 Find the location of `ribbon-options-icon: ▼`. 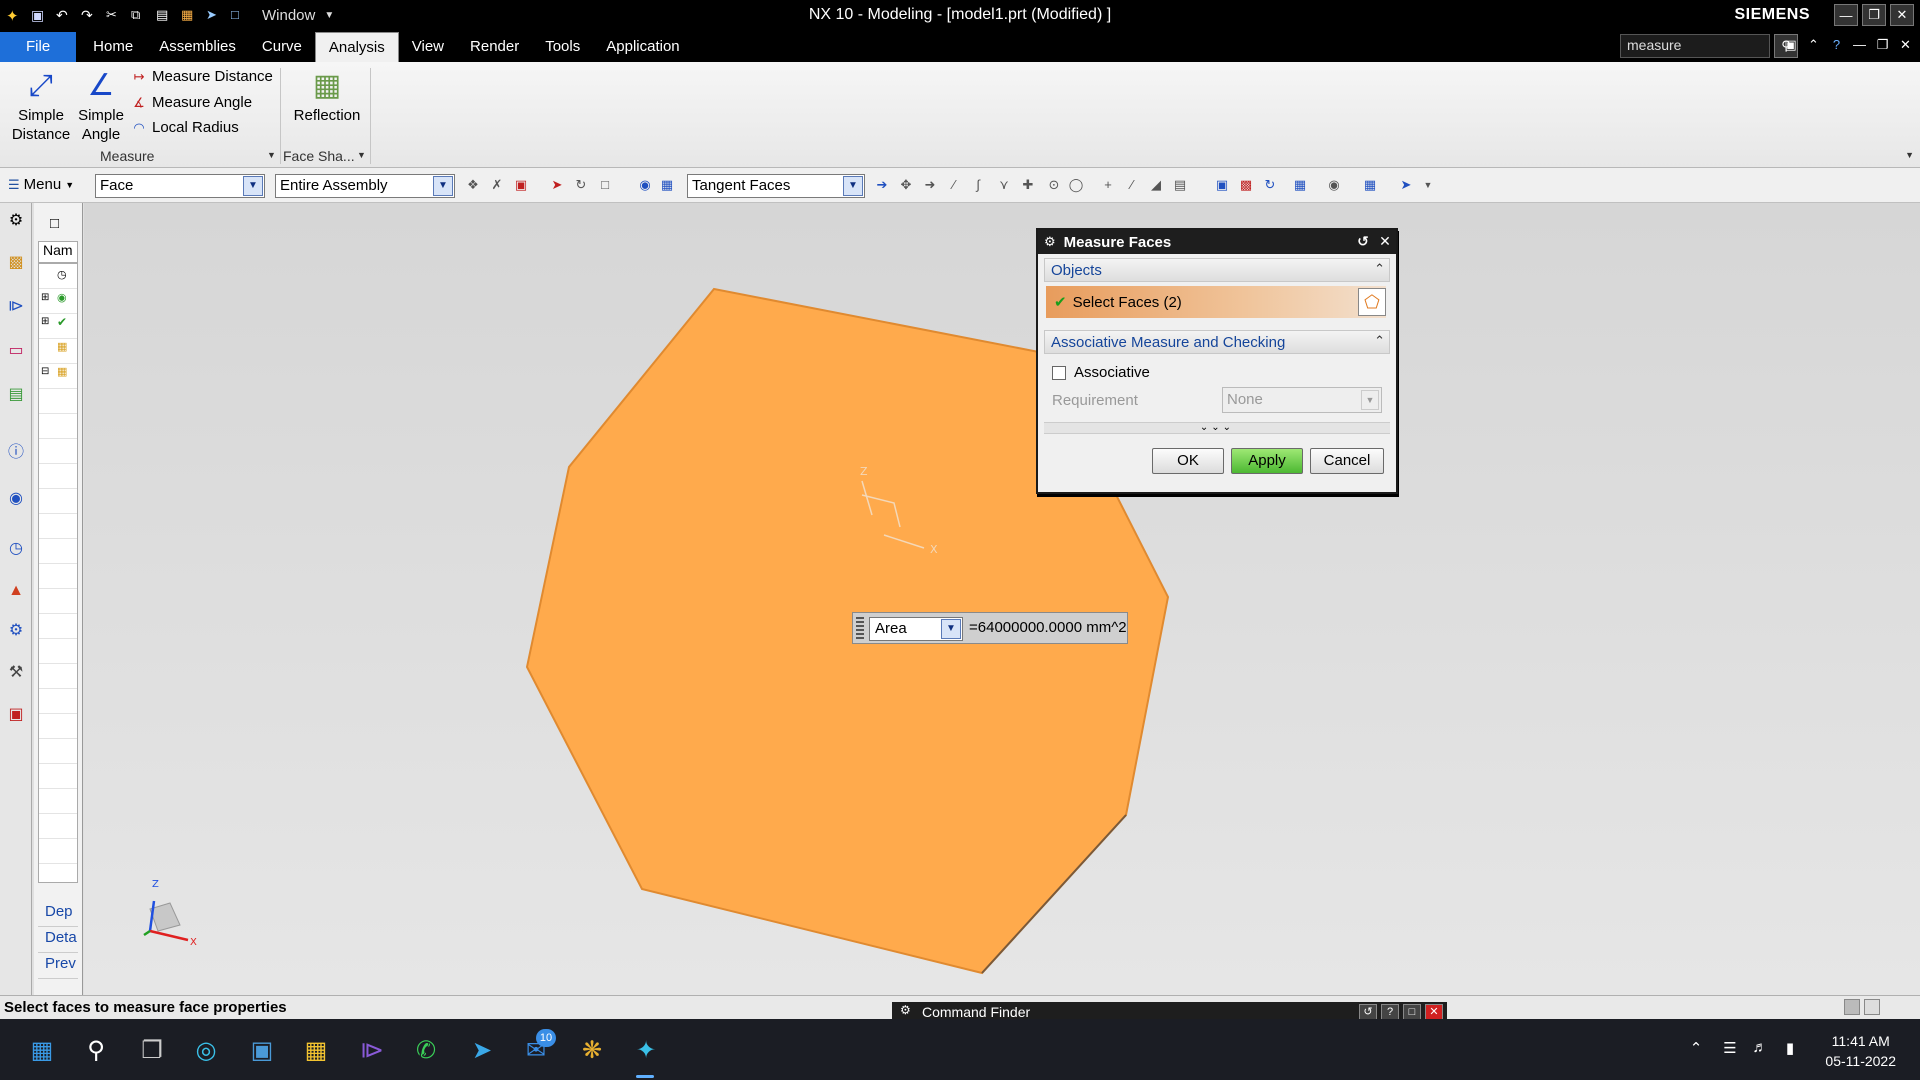

ribbon-options-icon: ▼ is located at coordinates (1909, 155).